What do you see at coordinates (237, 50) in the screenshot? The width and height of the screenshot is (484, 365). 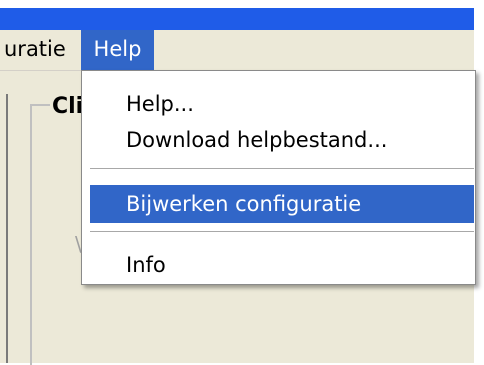 I see `menu-bar: uratie Help` at bounding box center [237, 50].